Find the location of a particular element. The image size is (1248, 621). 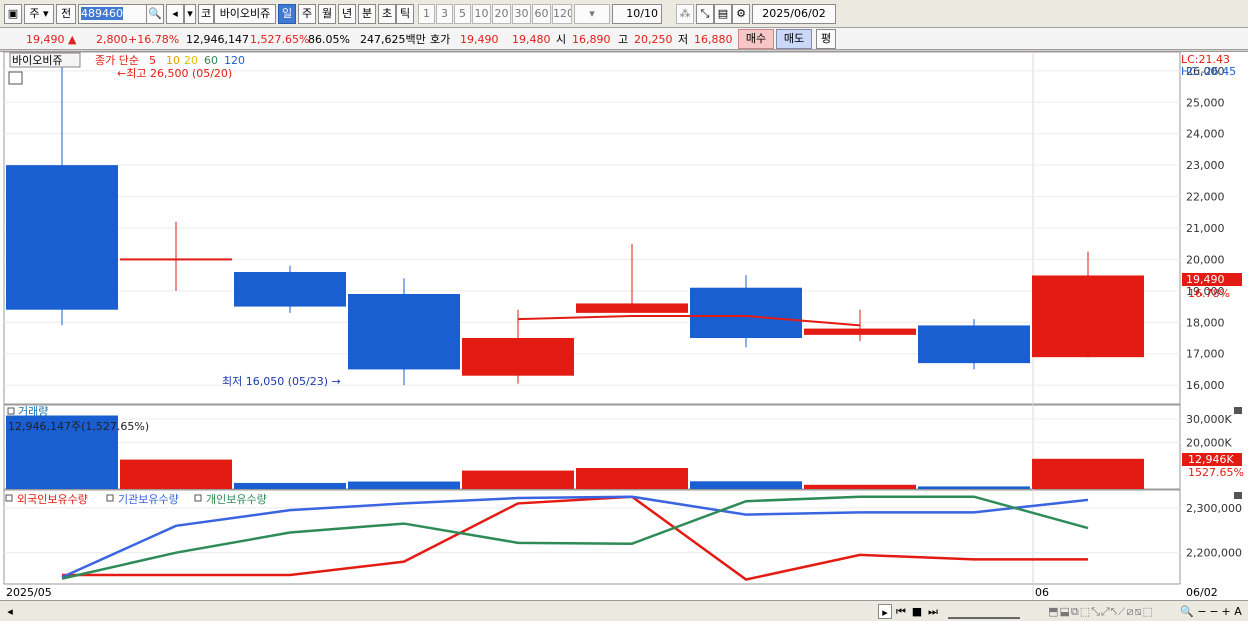

pct-tag: 16.78% is located at coordinates (1209, 293).